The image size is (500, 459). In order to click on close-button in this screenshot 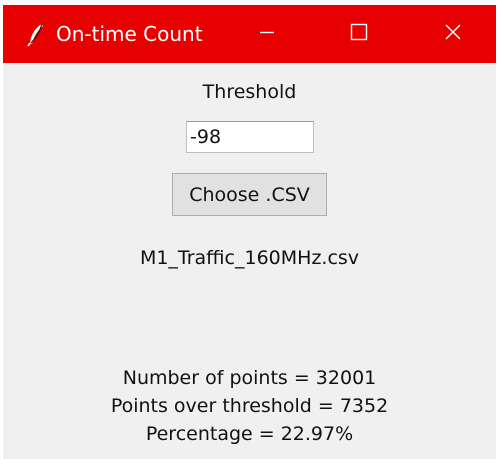, I will do `click(453, 34)`.